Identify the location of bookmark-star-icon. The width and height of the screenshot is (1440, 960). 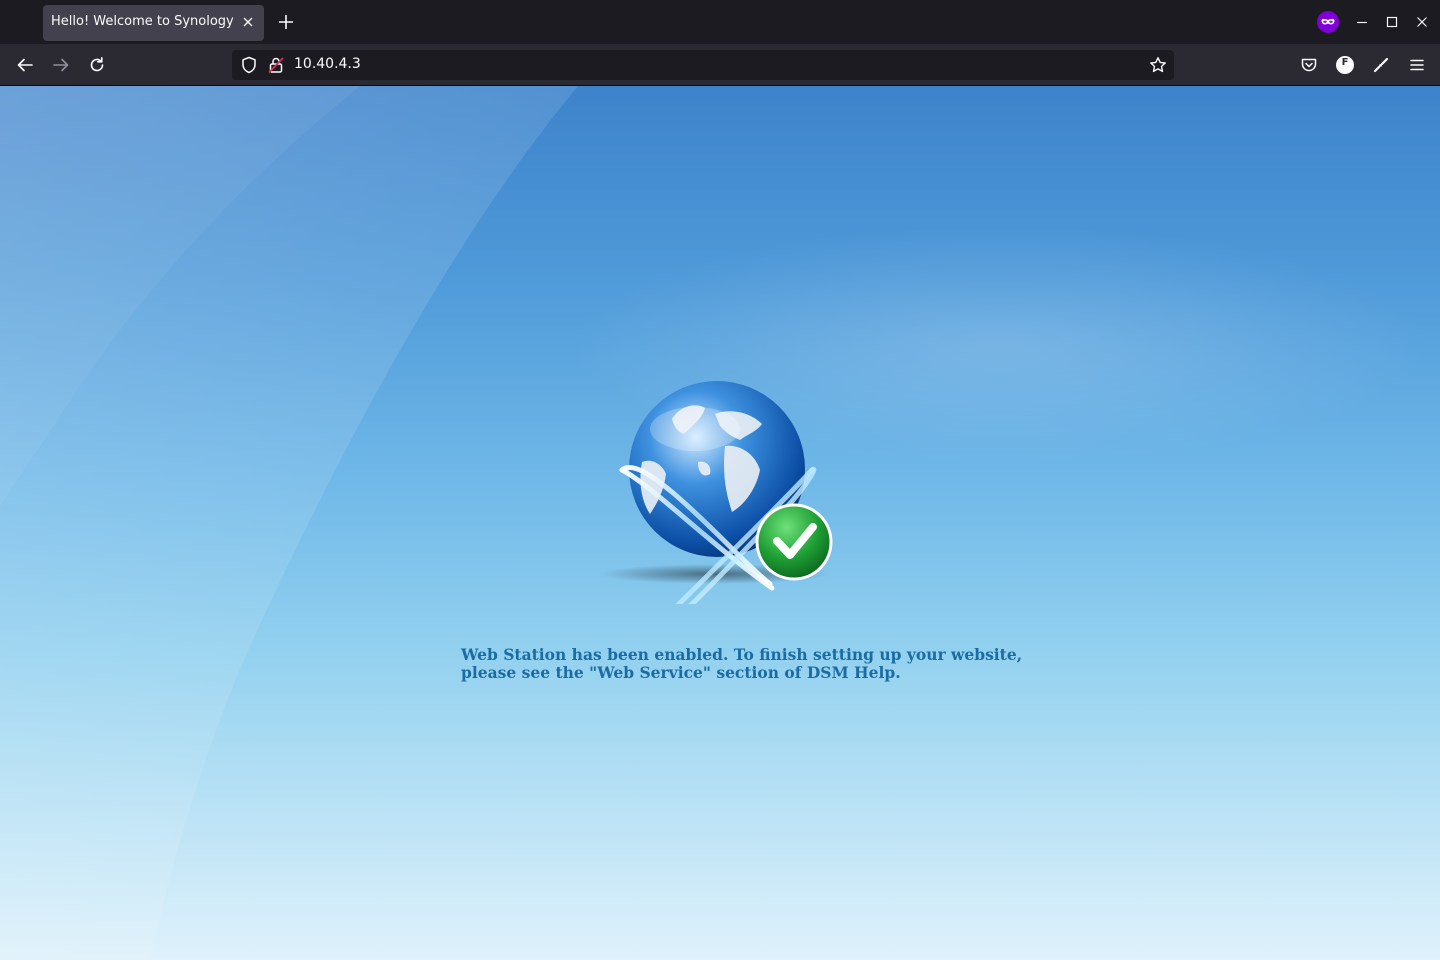
(1158, 65).